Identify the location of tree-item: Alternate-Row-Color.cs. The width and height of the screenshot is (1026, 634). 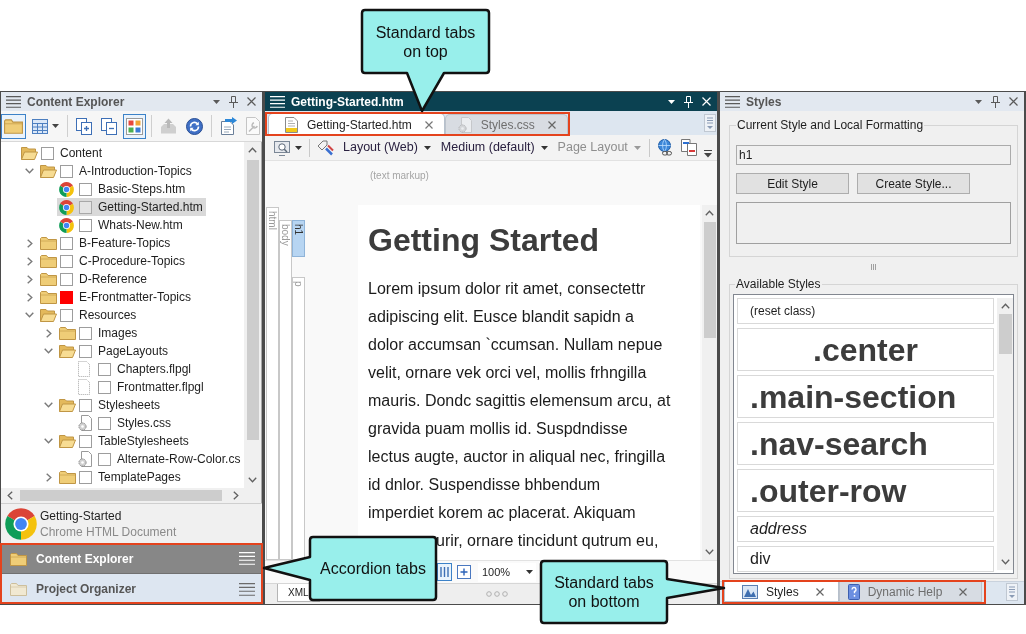
(160, 459).